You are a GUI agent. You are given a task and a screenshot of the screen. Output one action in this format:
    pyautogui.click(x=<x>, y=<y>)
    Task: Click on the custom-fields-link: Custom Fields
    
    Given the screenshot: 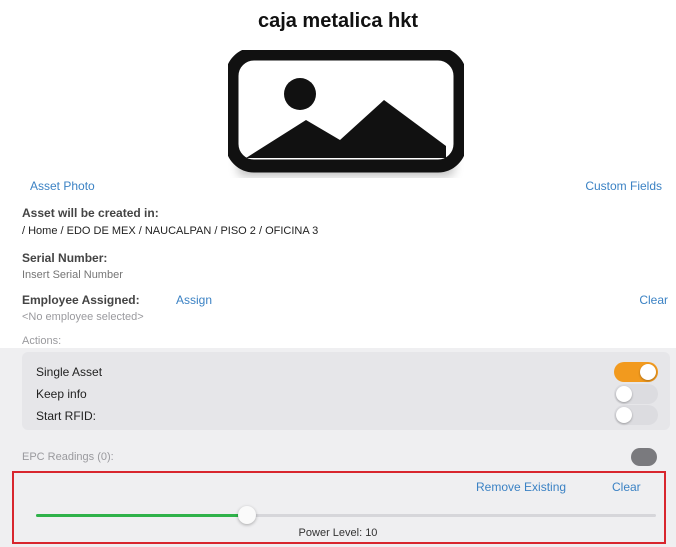 What is the action you would take?
    pyautogui.click(x=623, y=186)
    